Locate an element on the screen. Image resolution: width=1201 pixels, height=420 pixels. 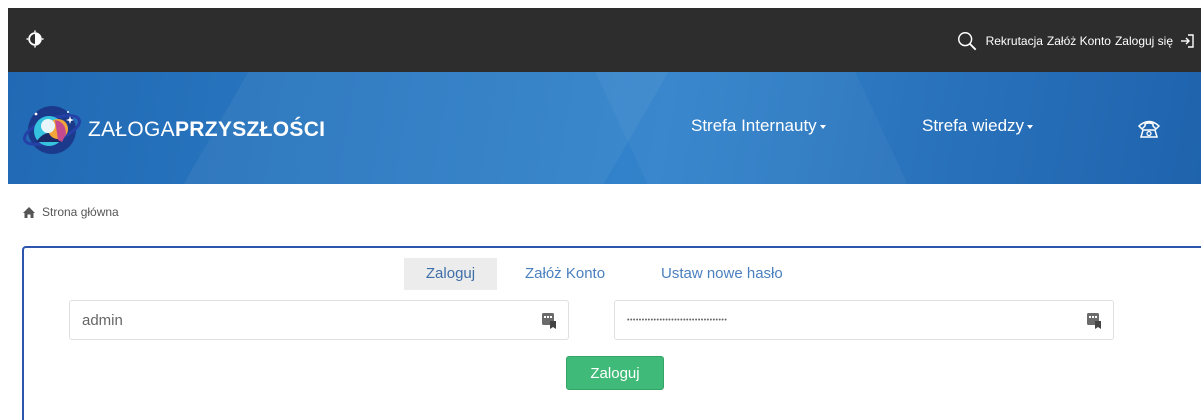
brand-logo: ZAŁOGAPRZYSZŁOŚCI is located at coordinates (173, 130).